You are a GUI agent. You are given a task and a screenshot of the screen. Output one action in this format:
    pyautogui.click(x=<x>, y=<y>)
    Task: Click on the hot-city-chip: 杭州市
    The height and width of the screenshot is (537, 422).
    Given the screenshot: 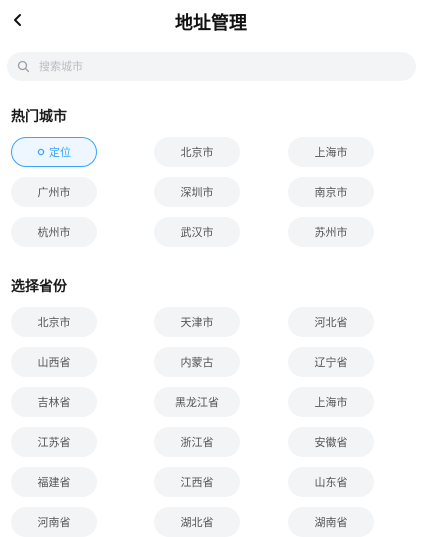 What is the action you would take?
    pyautogui.click(x=54, y=232)
    